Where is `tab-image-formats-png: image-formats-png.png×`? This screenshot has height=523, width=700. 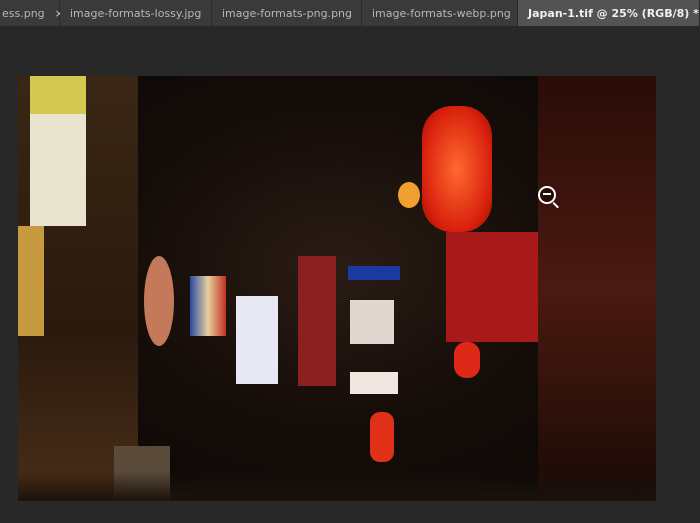
tab-image-formats-png: image-formats-png.png× is located at coordinates (291, 13).